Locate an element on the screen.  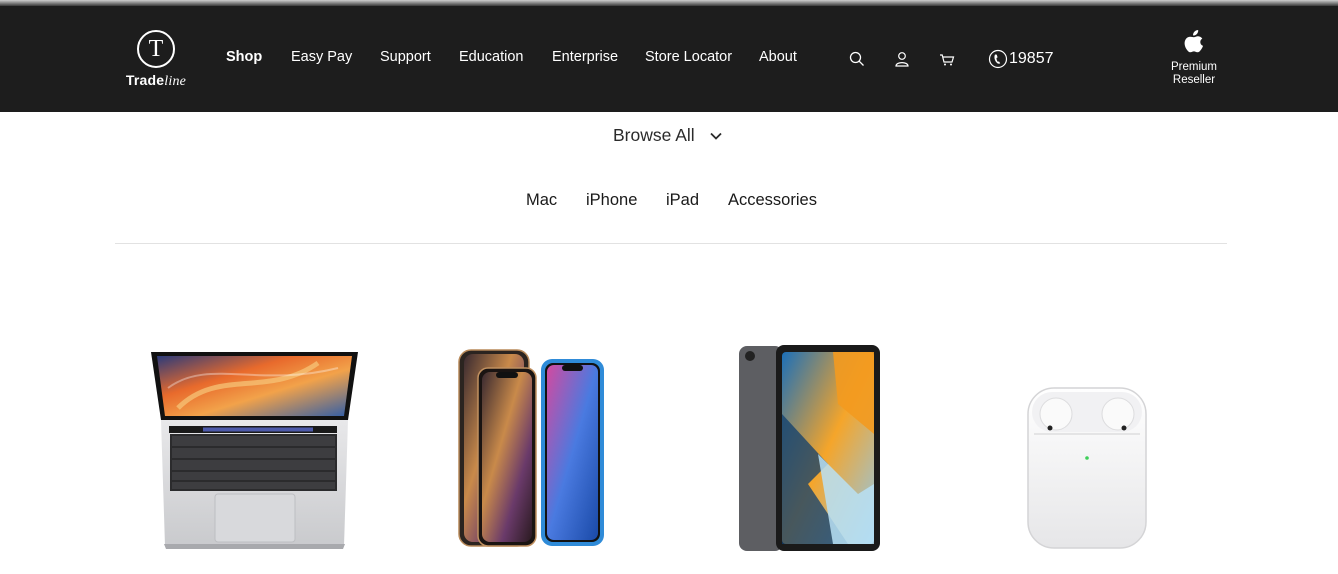
phone-icon is located at coordinates (998, 59).